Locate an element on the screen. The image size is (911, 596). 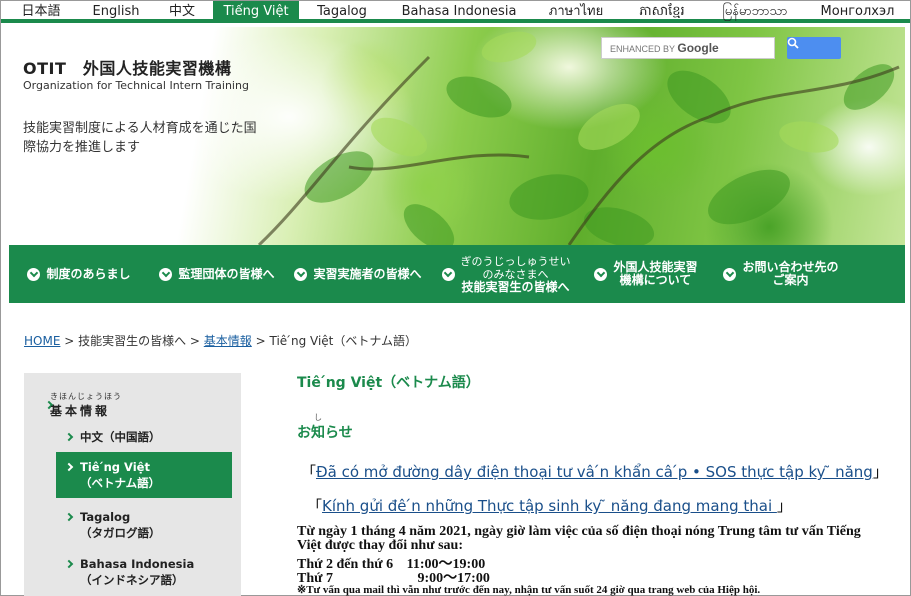
lang-english: English is located at coordinates (116, 12).